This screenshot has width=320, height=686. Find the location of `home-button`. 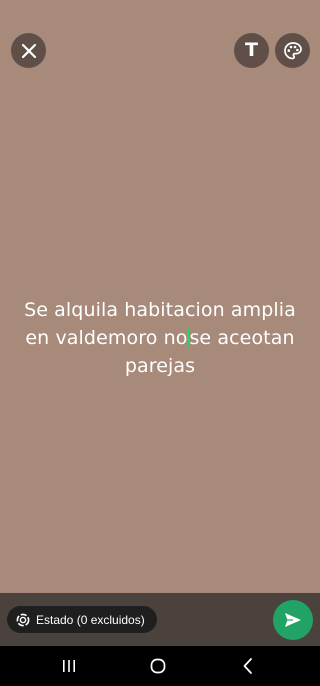

home-button is located at coordinates (158, 666).